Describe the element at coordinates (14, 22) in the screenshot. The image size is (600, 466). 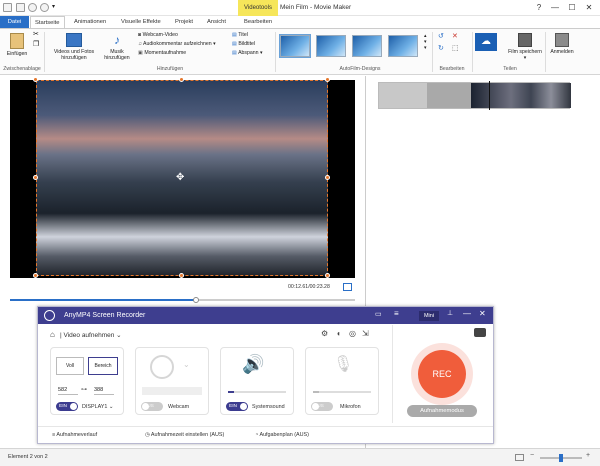
I see `tab-datei: Datei` at that location.